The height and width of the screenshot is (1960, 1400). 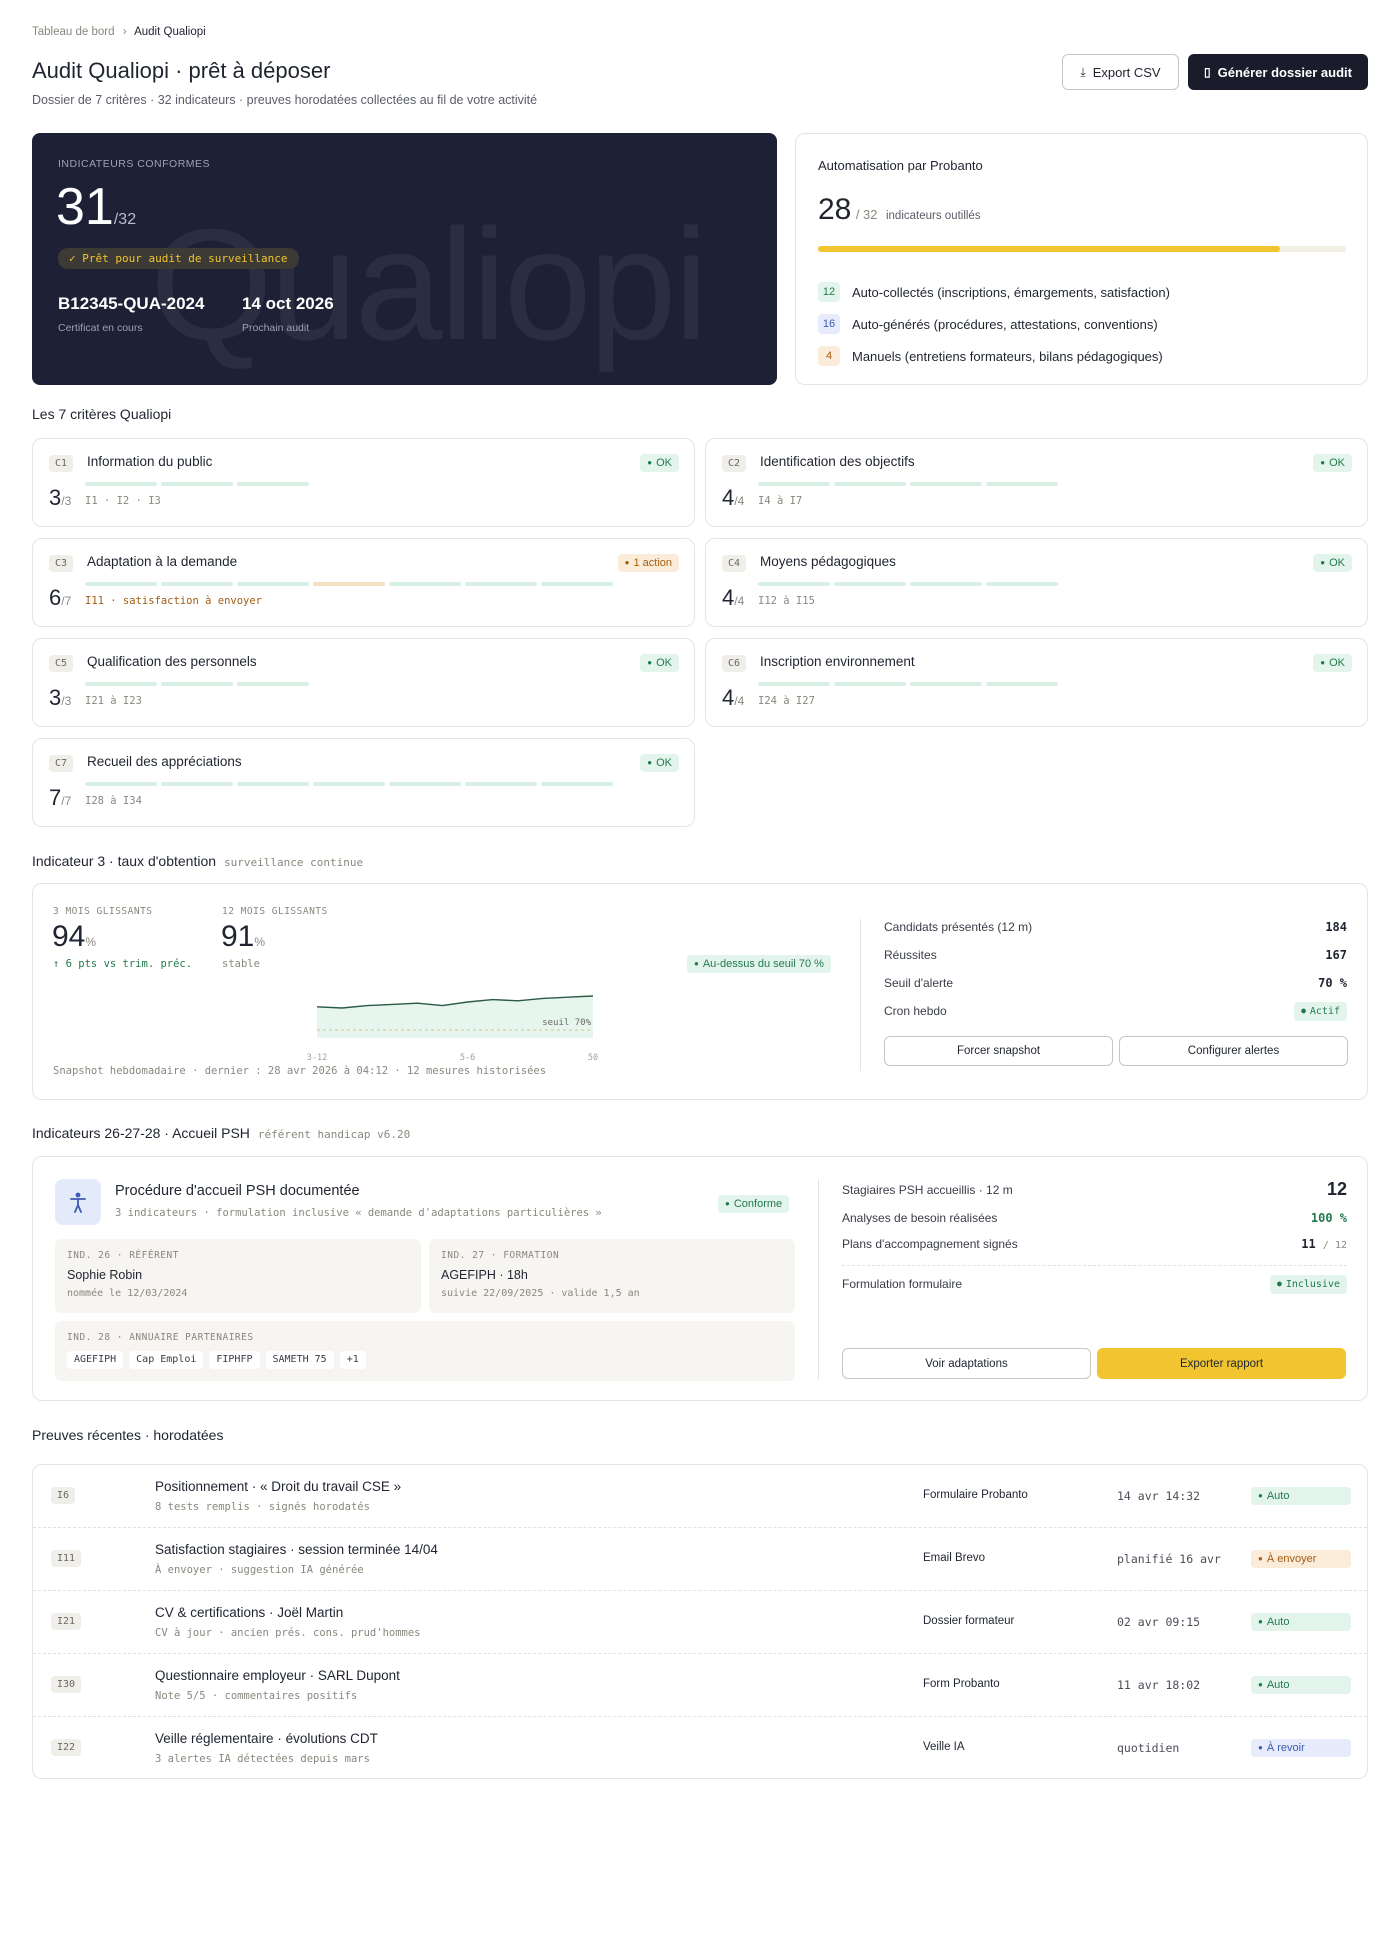 What do you see at coordinates (127, 1293) in the screenshot?
I see `ind26-sub: nommée le 12/03/2024` at bounding box center [127, 1293].